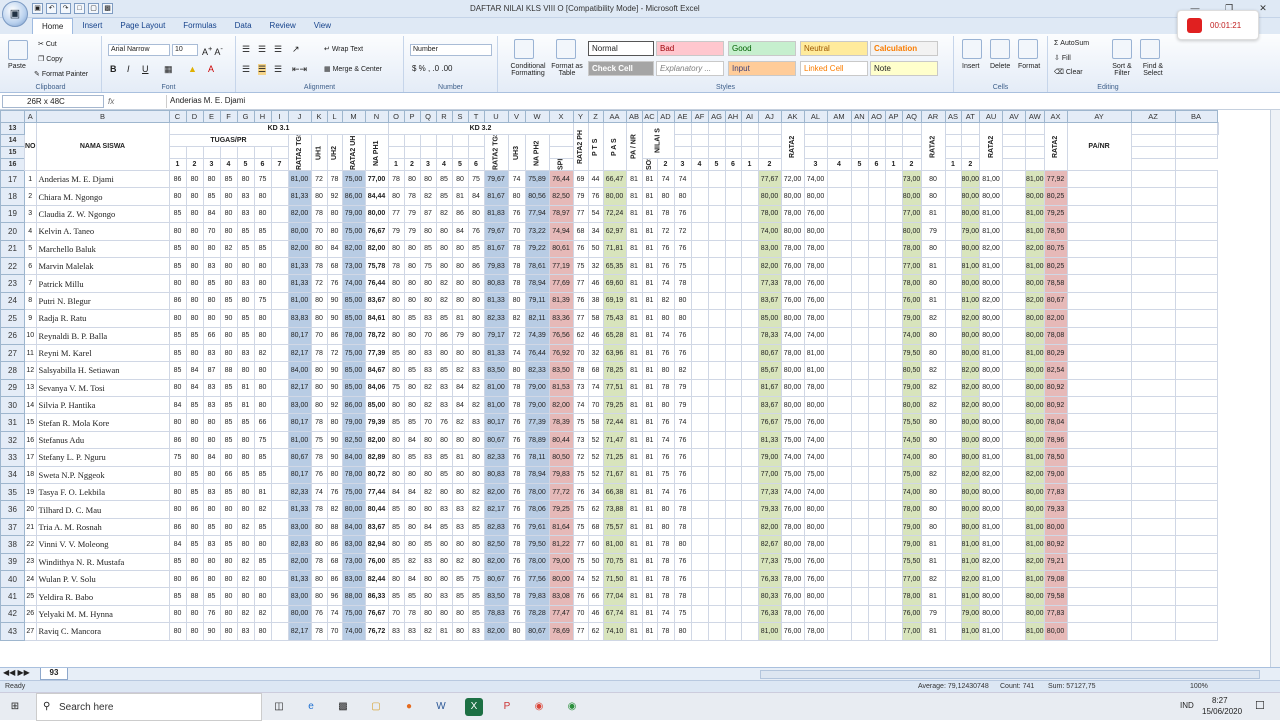 The width and height of the screenshot is (1280, 721). What do you see at coordinates (334, 596) in the screenshot?
I see `table-cell: 96` at bounding box center [334, 596].